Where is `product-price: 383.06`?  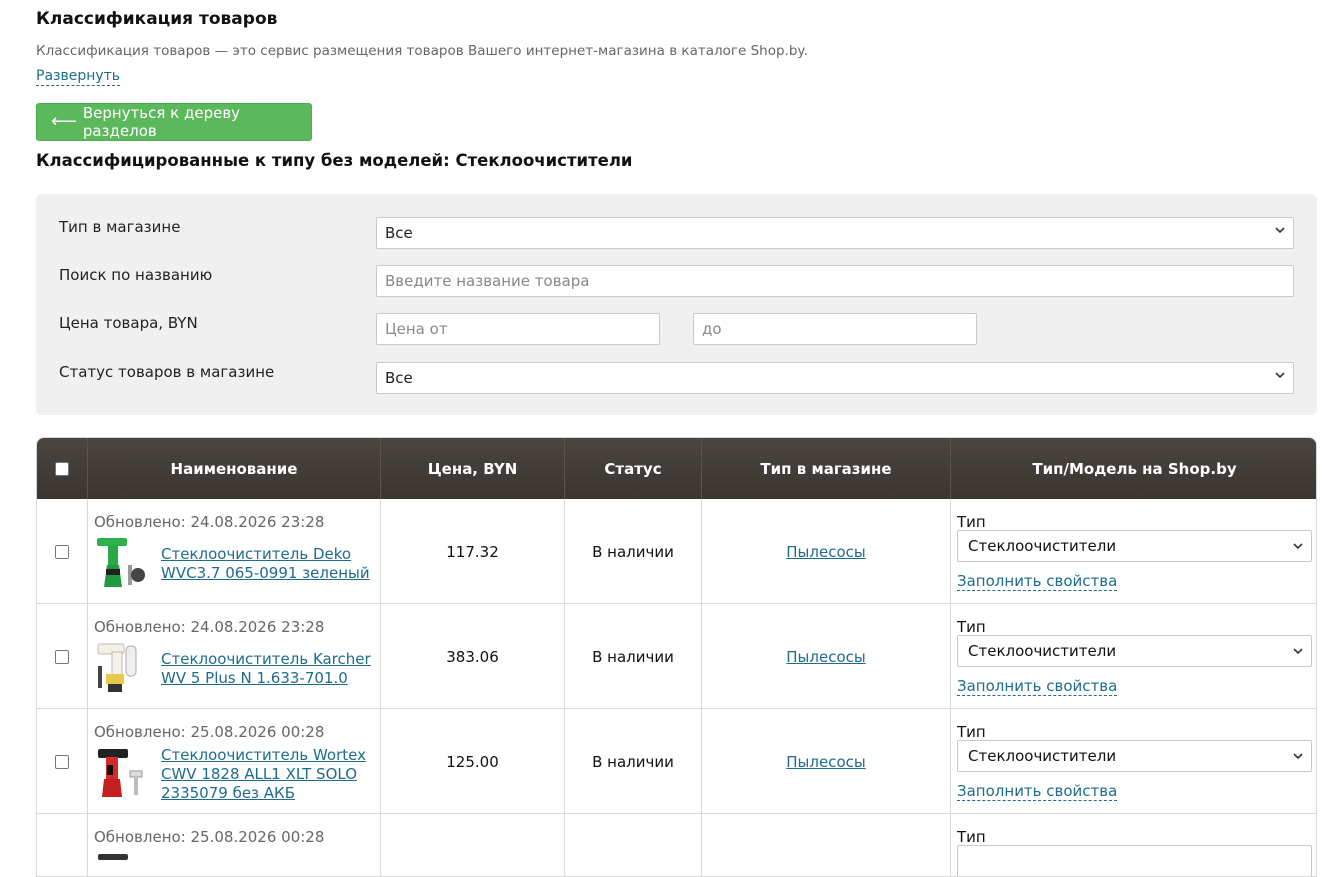
product-price: 383.06 is located at coordinates (472, 656).